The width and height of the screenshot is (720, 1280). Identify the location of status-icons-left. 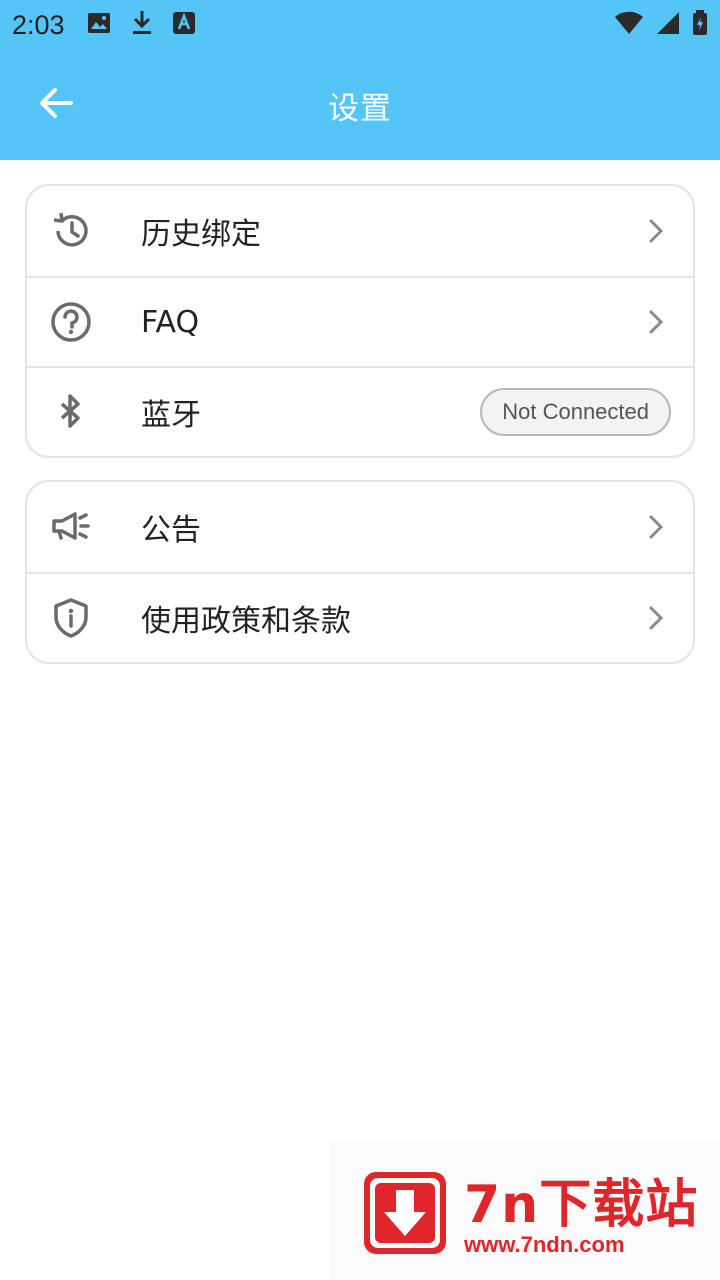
(141, 25).